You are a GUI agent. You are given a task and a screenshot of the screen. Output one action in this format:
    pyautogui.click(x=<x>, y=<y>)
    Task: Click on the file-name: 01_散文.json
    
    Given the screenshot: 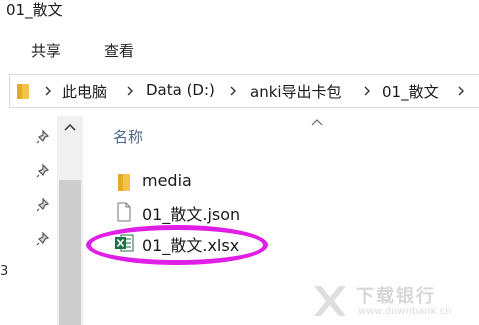 What is the action you would take?
    pyautogui.click(x=191, y=214)
    